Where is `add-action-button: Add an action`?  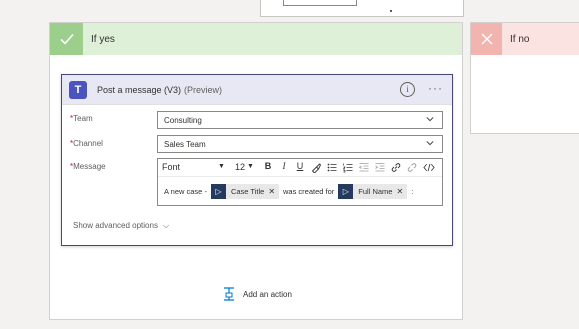 add-action-button: Add an action is located at coordinates (257, 294).